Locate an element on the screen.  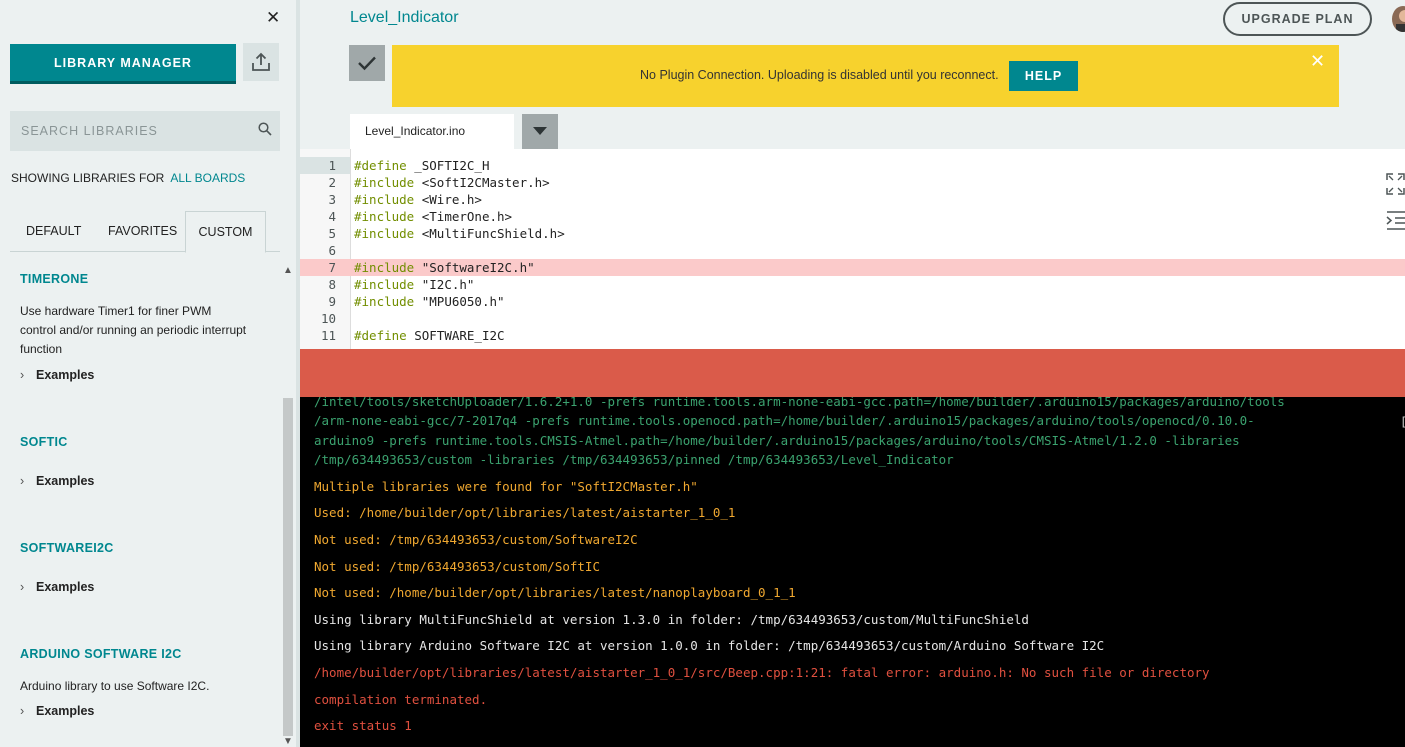
scroll-down-icon: ▼ is located at coordinates (288, 742).